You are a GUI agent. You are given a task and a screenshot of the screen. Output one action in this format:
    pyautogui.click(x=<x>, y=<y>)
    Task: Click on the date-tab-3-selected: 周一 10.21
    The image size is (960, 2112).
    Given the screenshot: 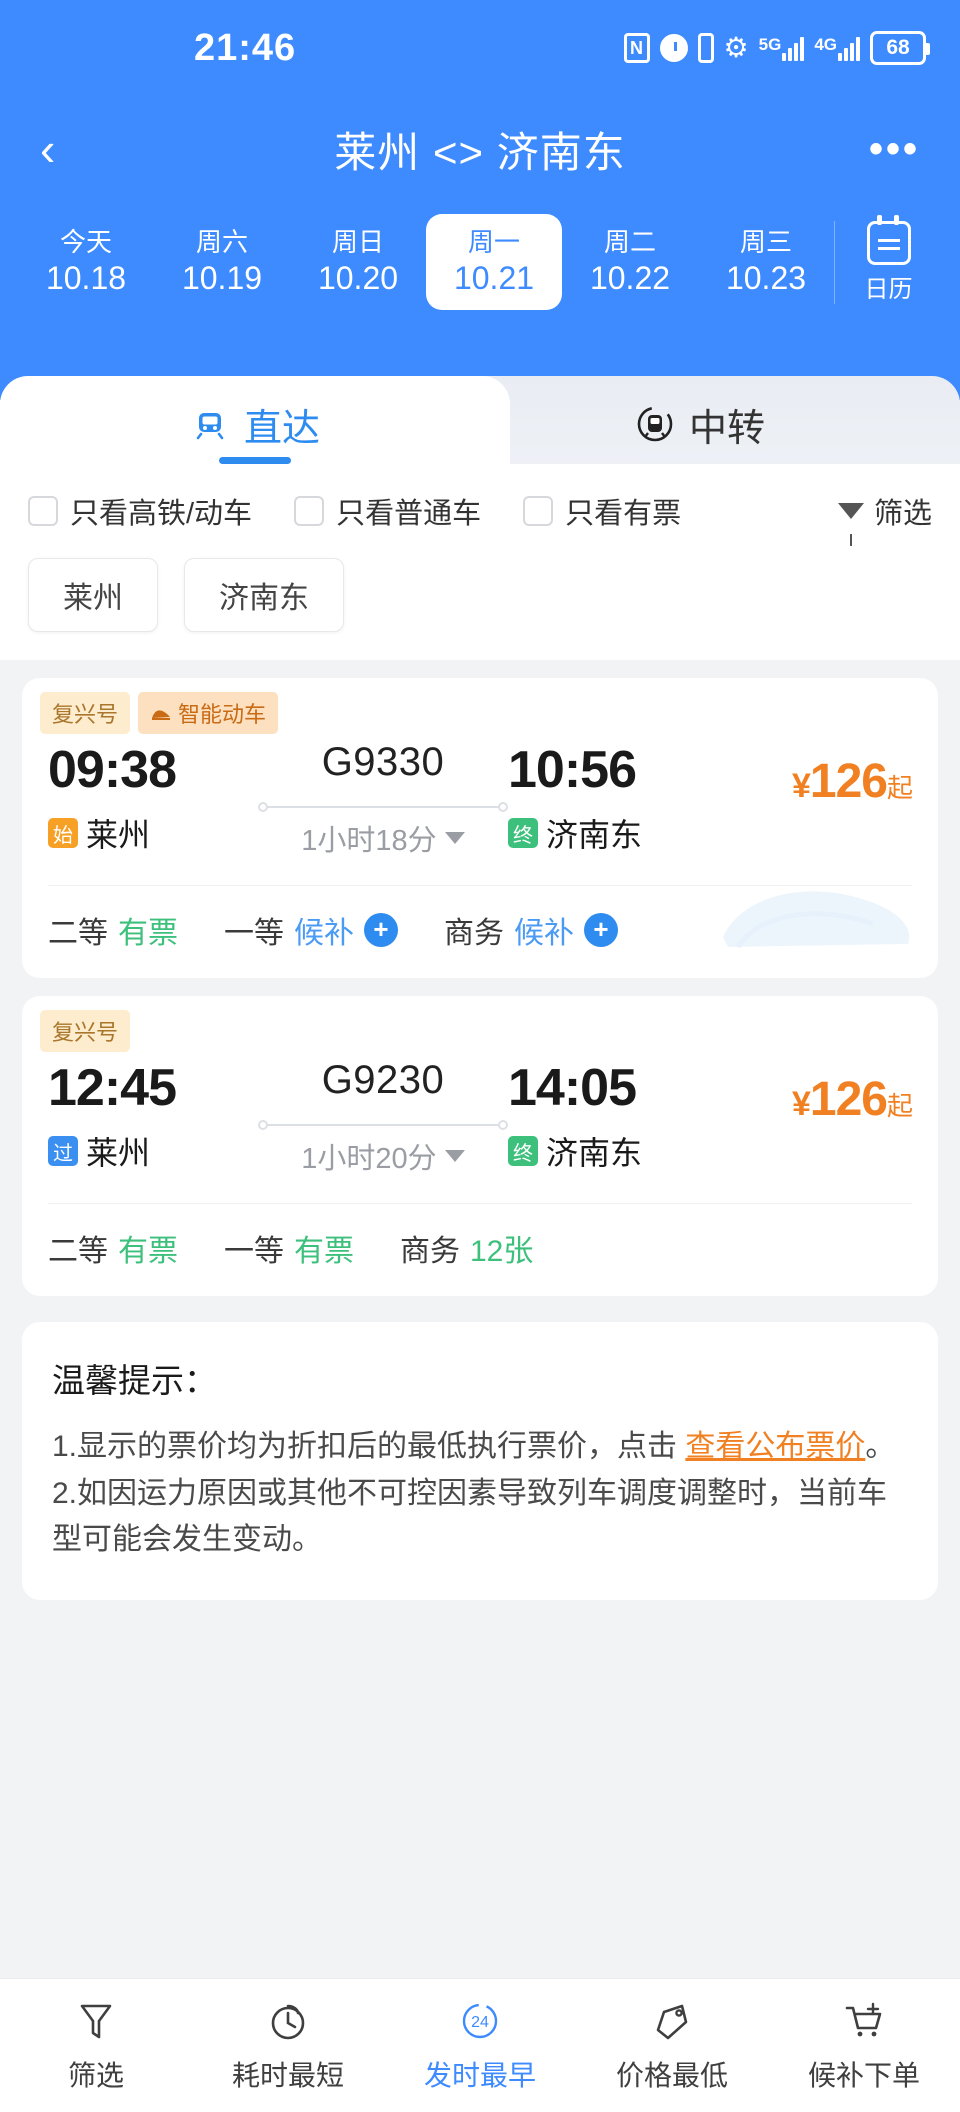 What is the action you would take?
    pyautogui.click(x=494, y=262)
    